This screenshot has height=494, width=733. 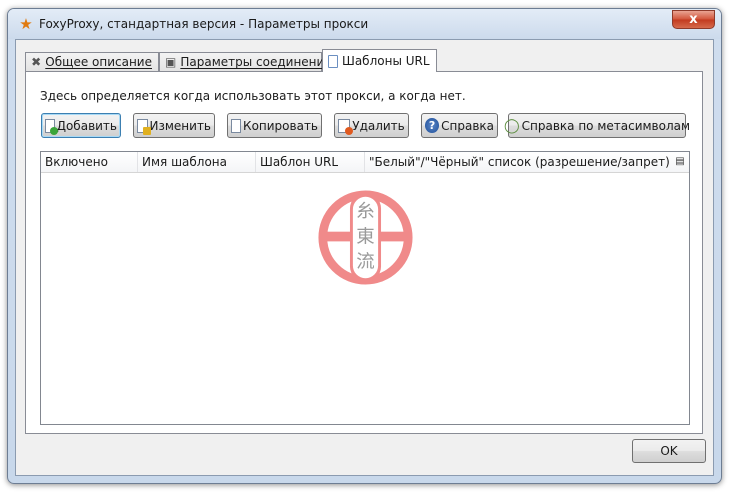 I want to click on delete-pattern-icon, so click(x=346, y=126).